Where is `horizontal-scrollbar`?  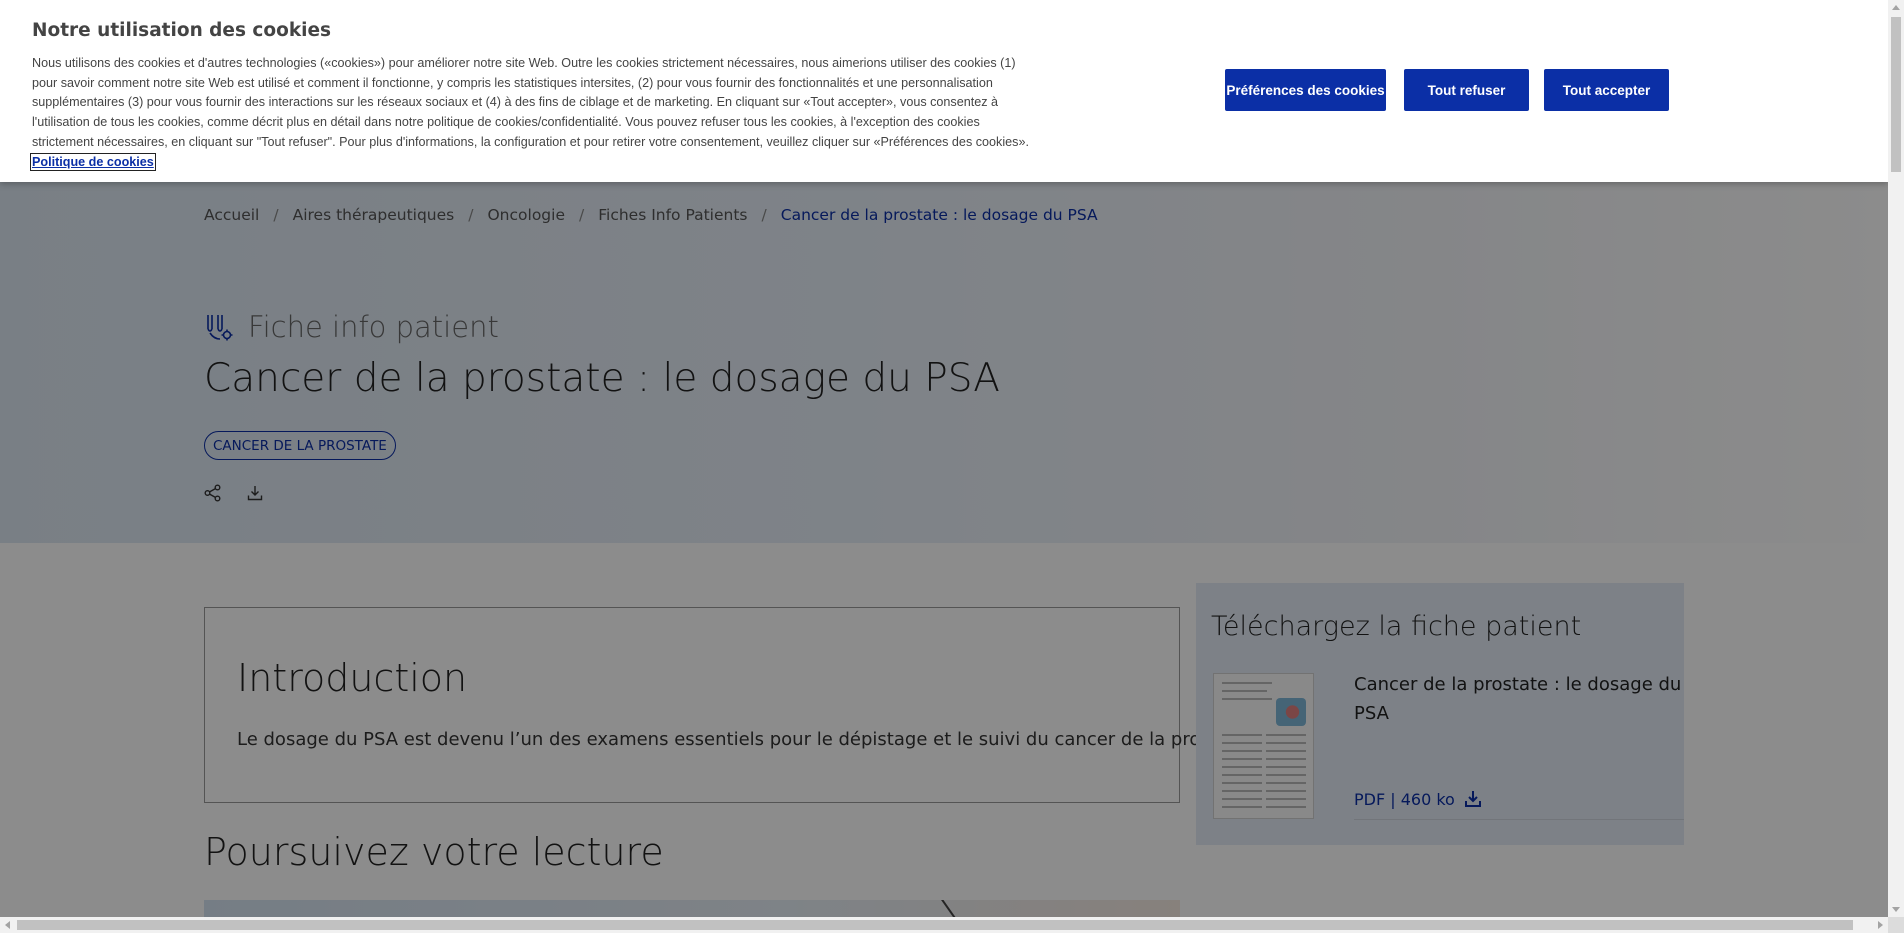
horizontal-scrollbar is located at coordinates (944, 925).